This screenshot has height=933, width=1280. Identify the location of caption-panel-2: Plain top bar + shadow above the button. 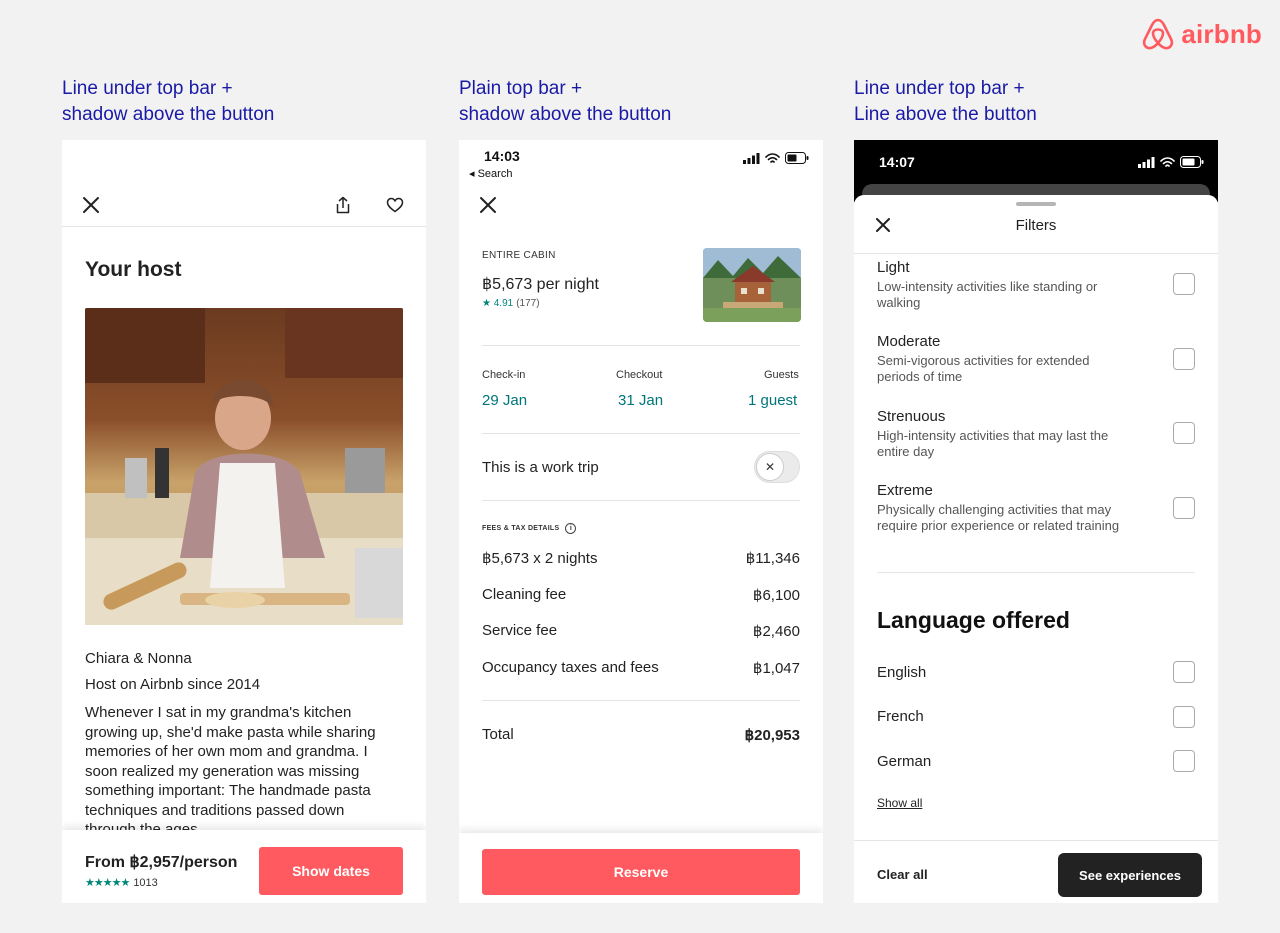
(565, 102).